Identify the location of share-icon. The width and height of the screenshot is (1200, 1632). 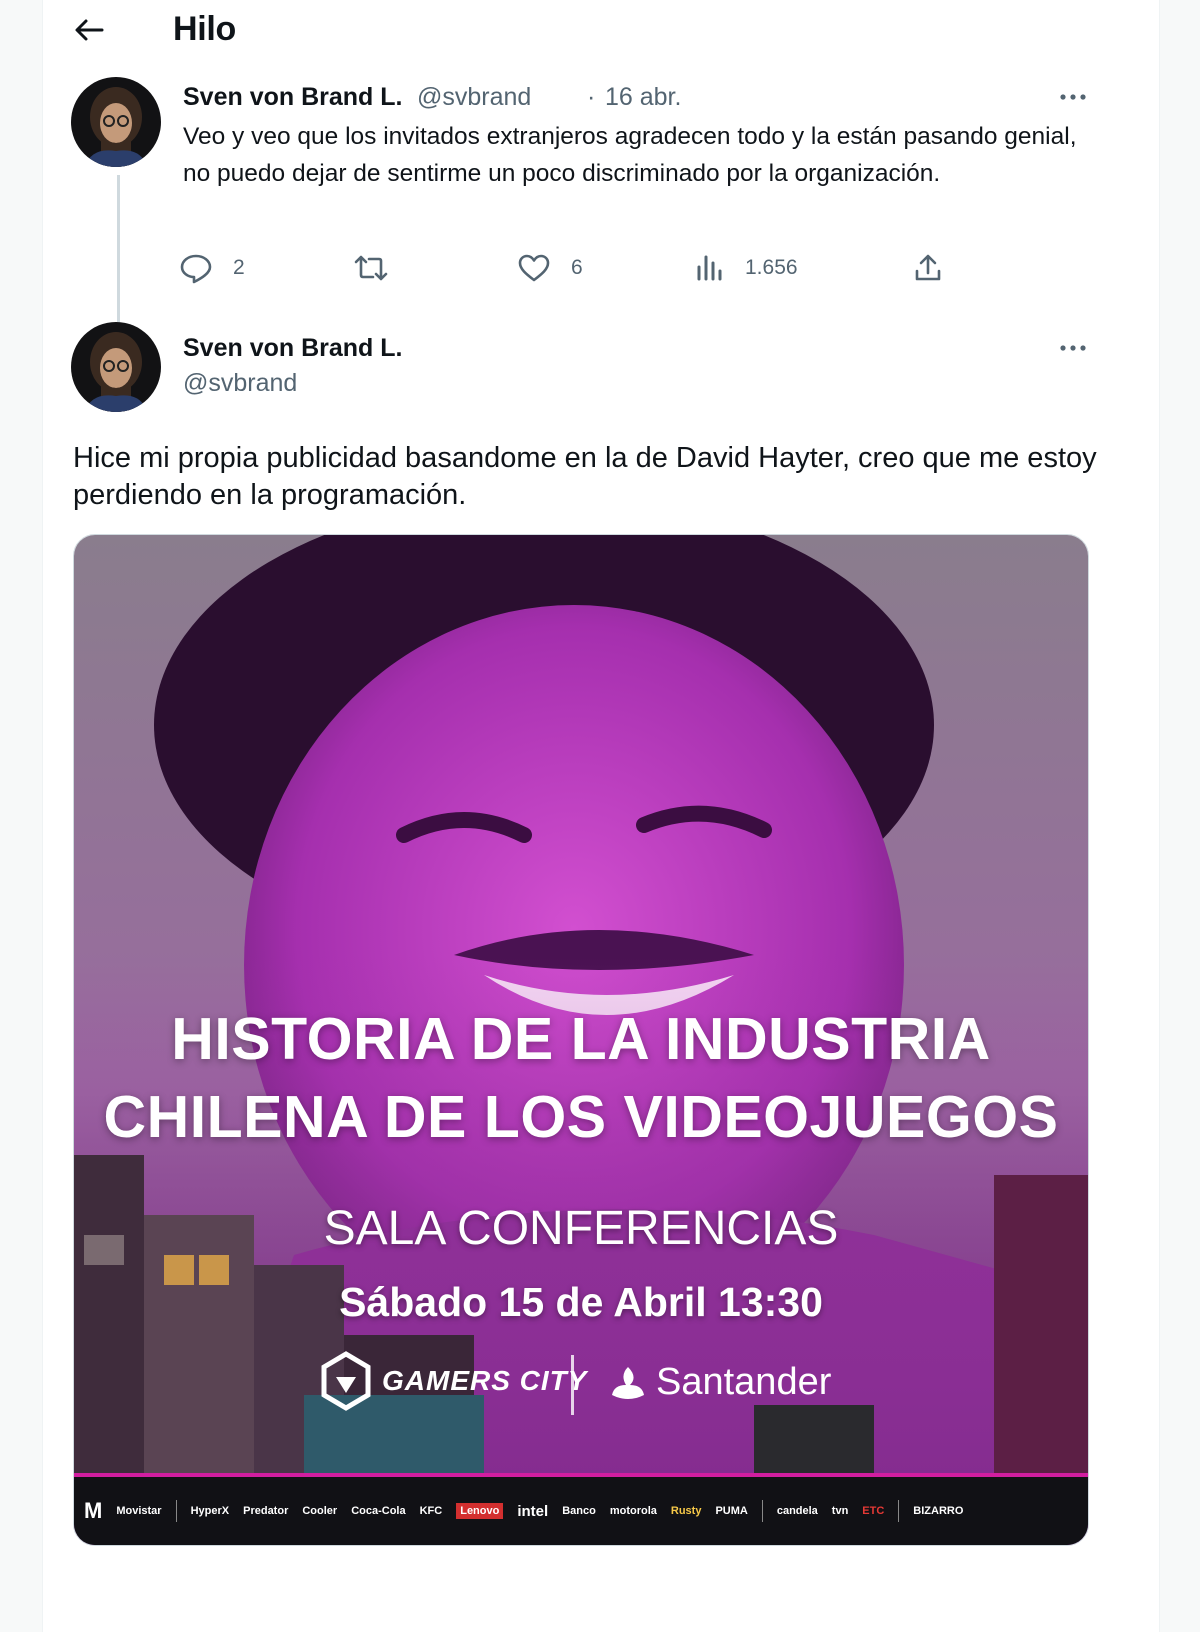
(928, 267).